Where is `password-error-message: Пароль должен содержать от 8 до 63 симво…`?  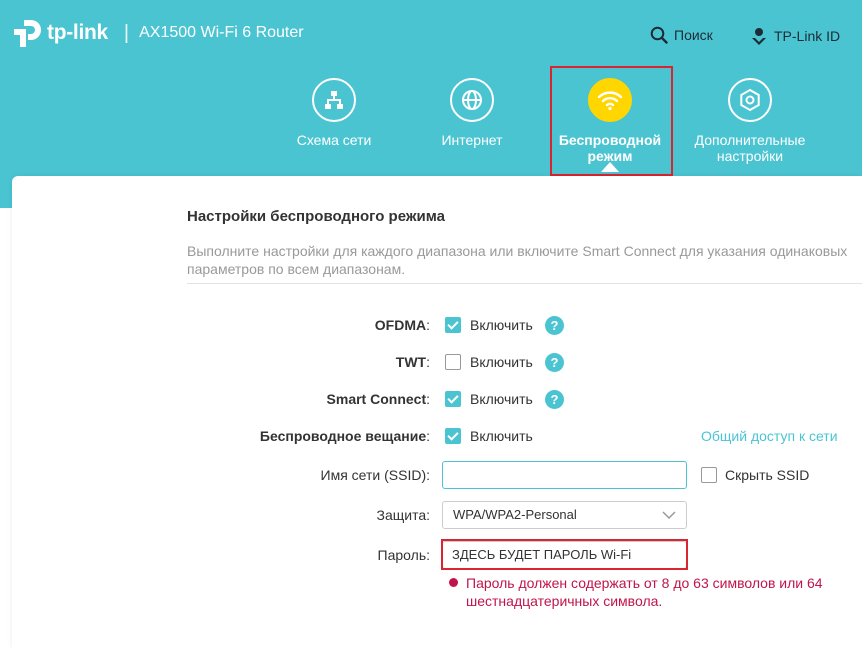 password-error-message: Пароль должен содержать от 8 до 63 симво… is located at coordinates (644, 592).